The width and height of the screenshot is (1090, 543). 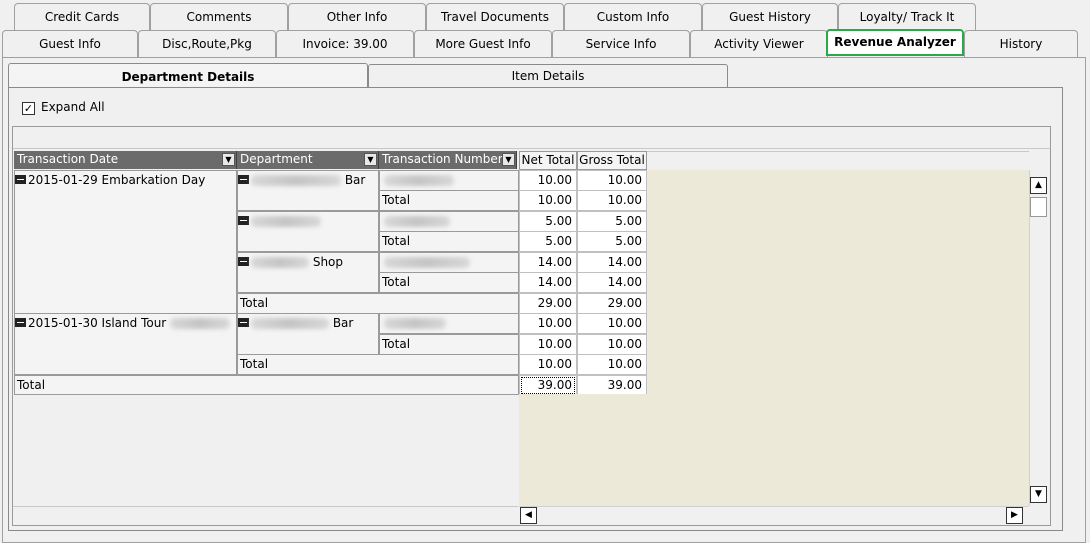 What do you see at coordinates (770, 16) in the screenshot?
I see `tab-guest-history: Guest History` at bounding box center [770, 16].